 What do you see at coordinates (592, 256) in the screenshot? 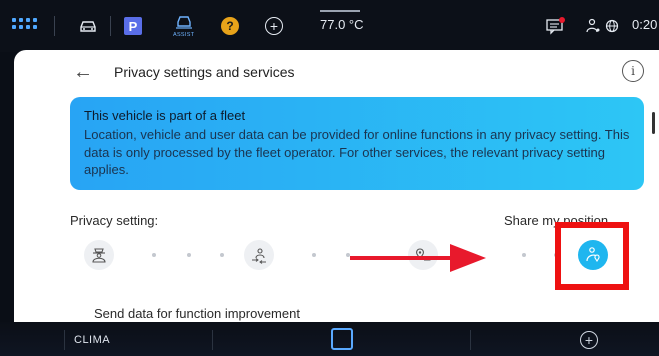
I see `highlight-box` at bounding box center [592, 256].